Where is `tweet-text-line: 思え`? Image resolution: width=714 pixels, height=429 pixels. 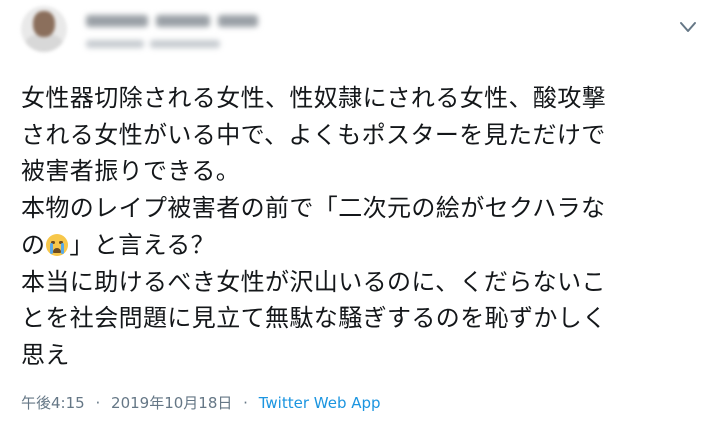
tweet-text-line: 思え is located at coordinates (45, 354).